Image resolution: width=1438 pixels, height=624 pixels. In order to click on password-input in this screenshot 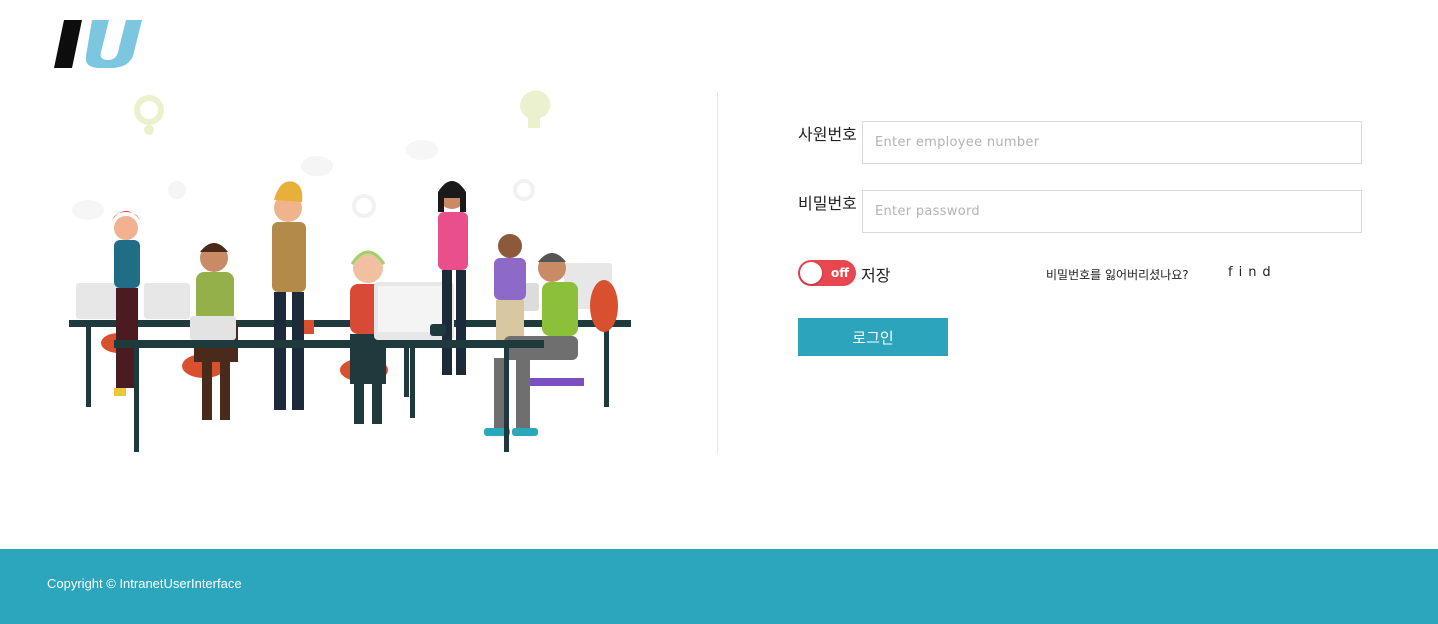, I will do `click(1112, 211)`.